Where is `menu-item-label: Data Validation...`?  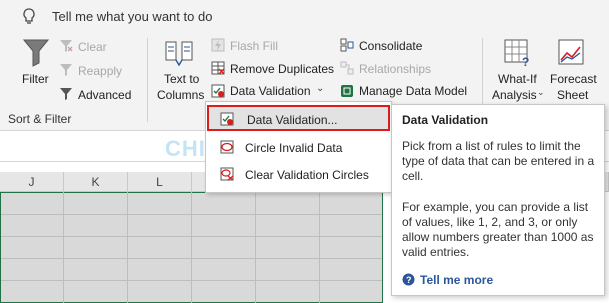 menu-item-label: Data Validation... is located at coordinates (292, 120).